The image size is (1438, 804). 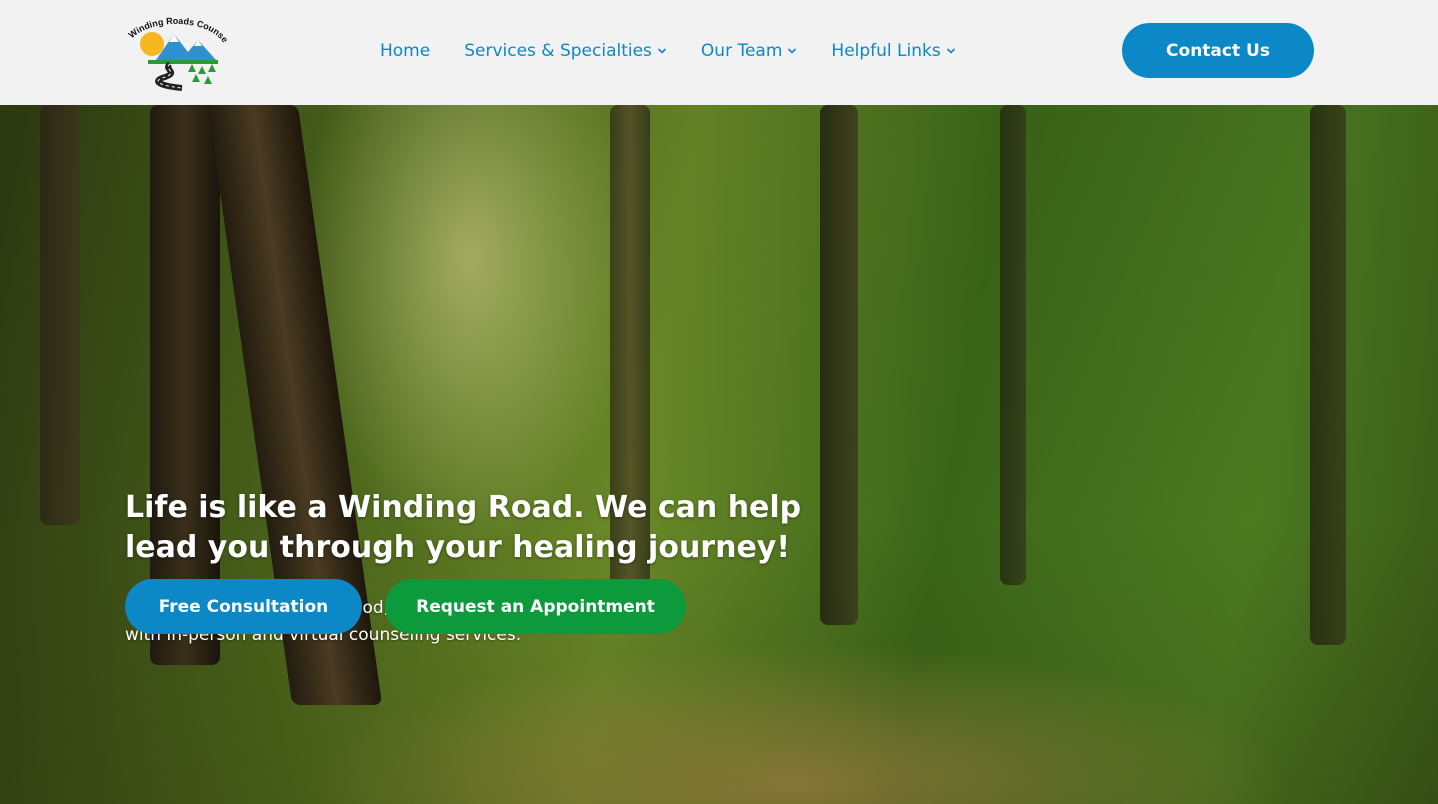 What do you see at coordinates (535, 606) in the screenshot?
I see `request-appointment-button: Request an Appointment` at bounding box center [535, 606].